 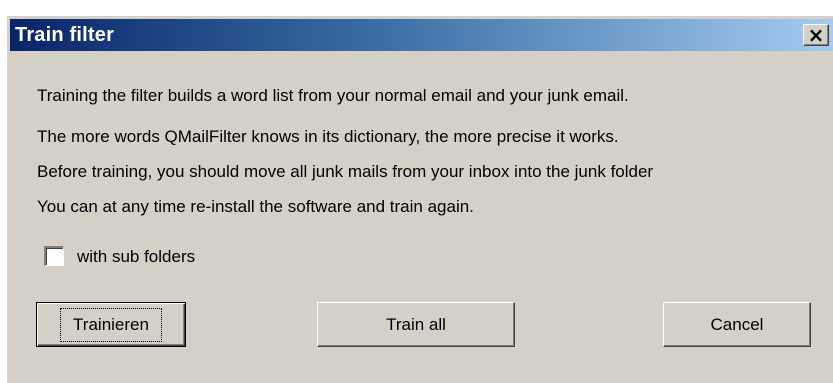 I want to click on train-button: Trainieren, so click(x=111, y=324).